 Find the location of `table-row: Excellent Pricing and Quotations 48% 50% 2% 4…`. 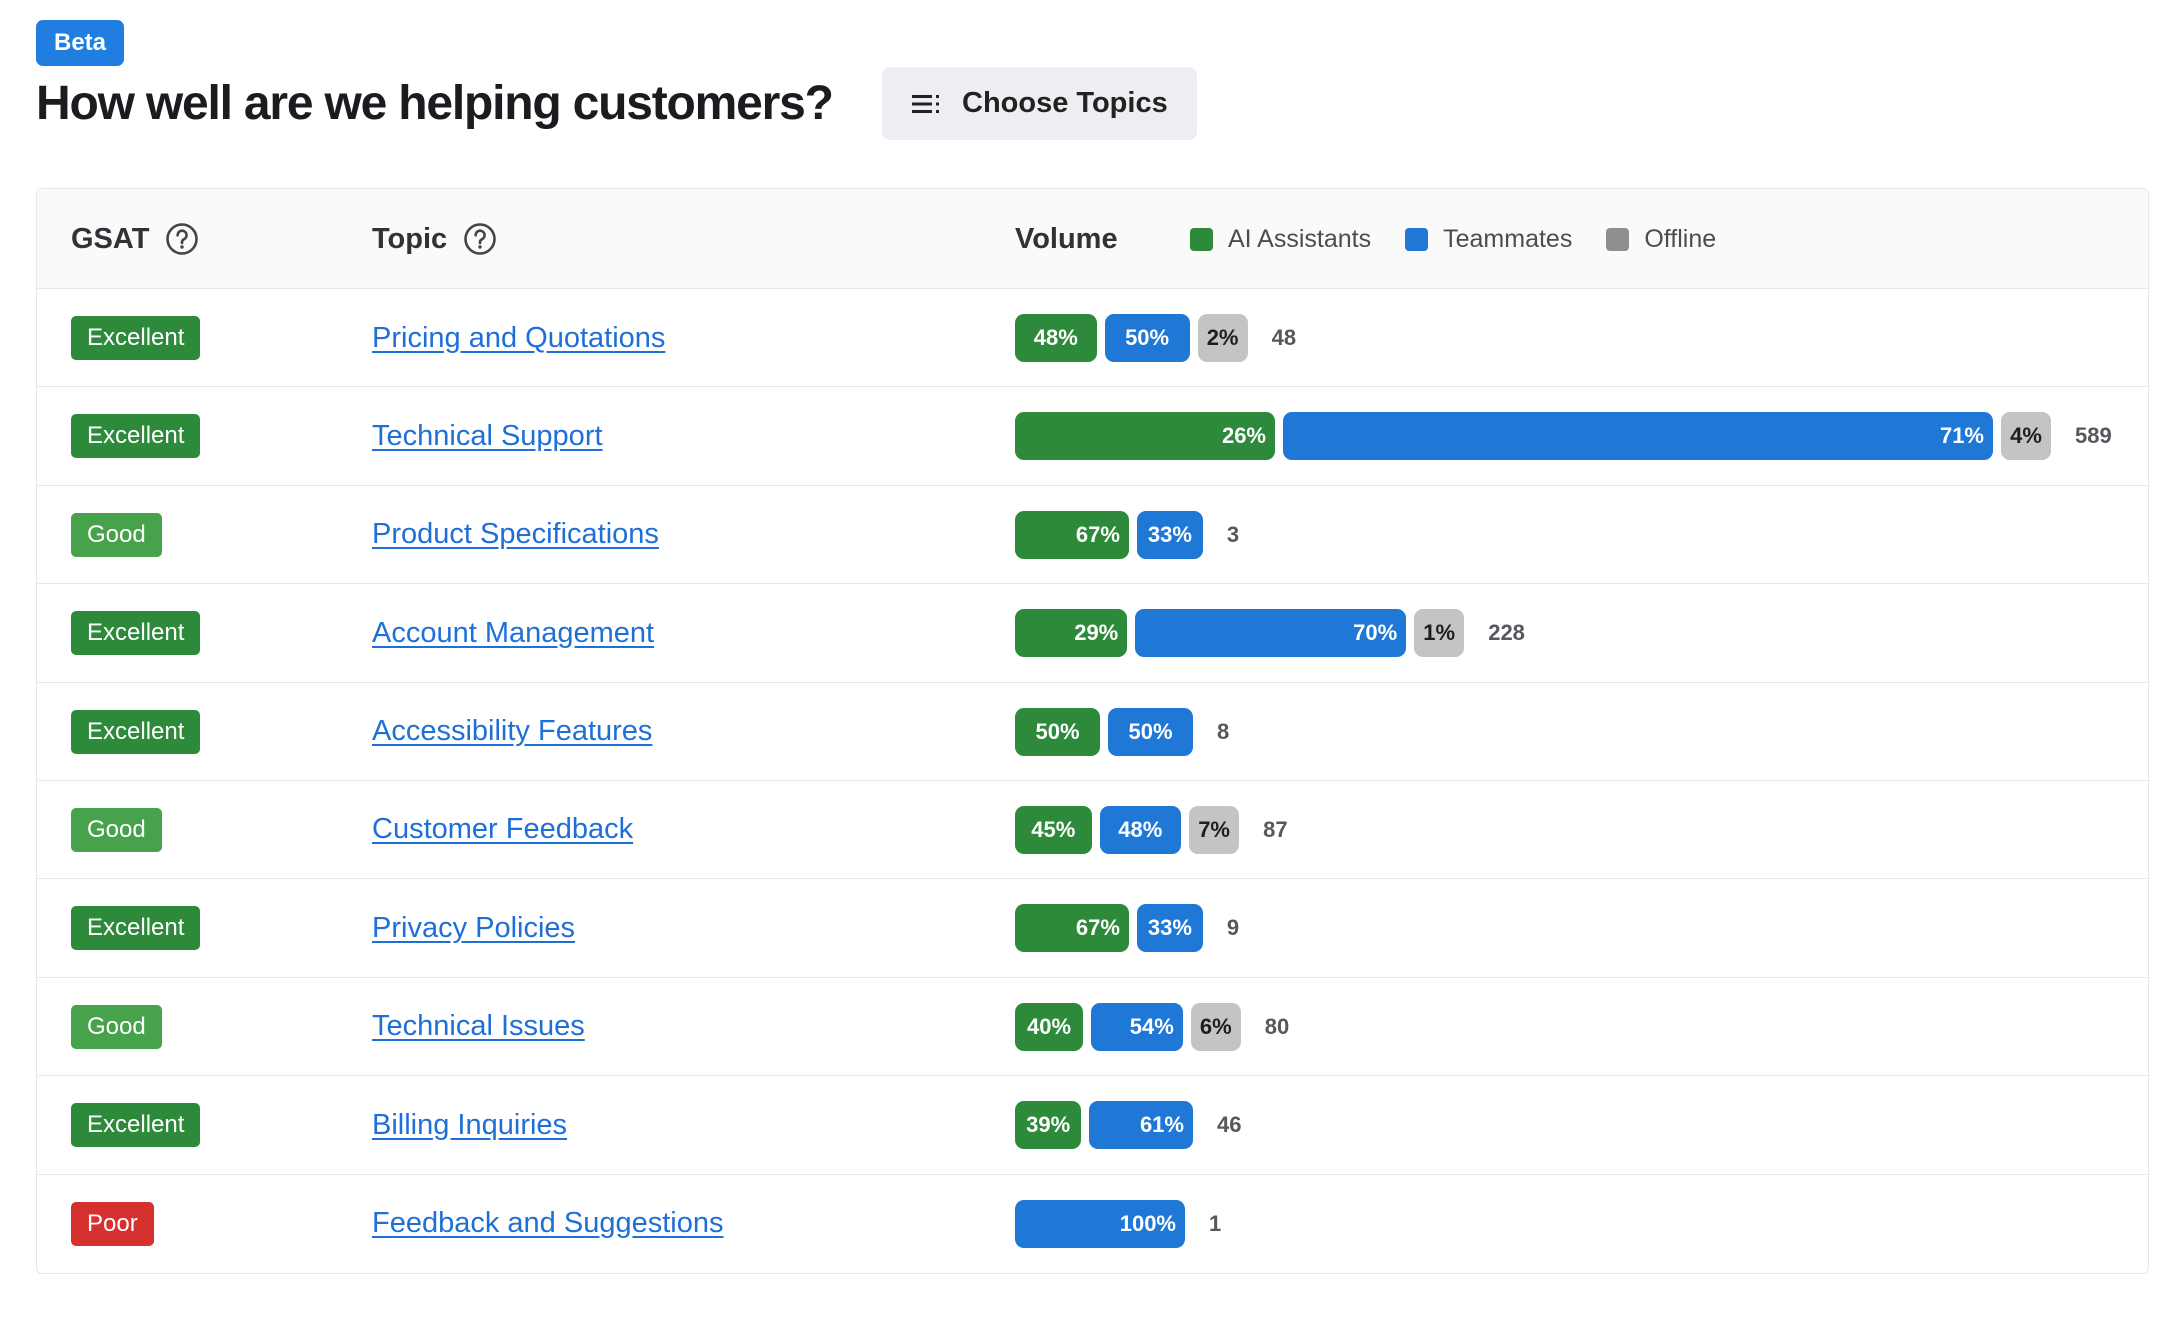

table-row: Excellent Pricing and Quotations 48% 50% 2% 4… is located at coordinates (1092, 338).